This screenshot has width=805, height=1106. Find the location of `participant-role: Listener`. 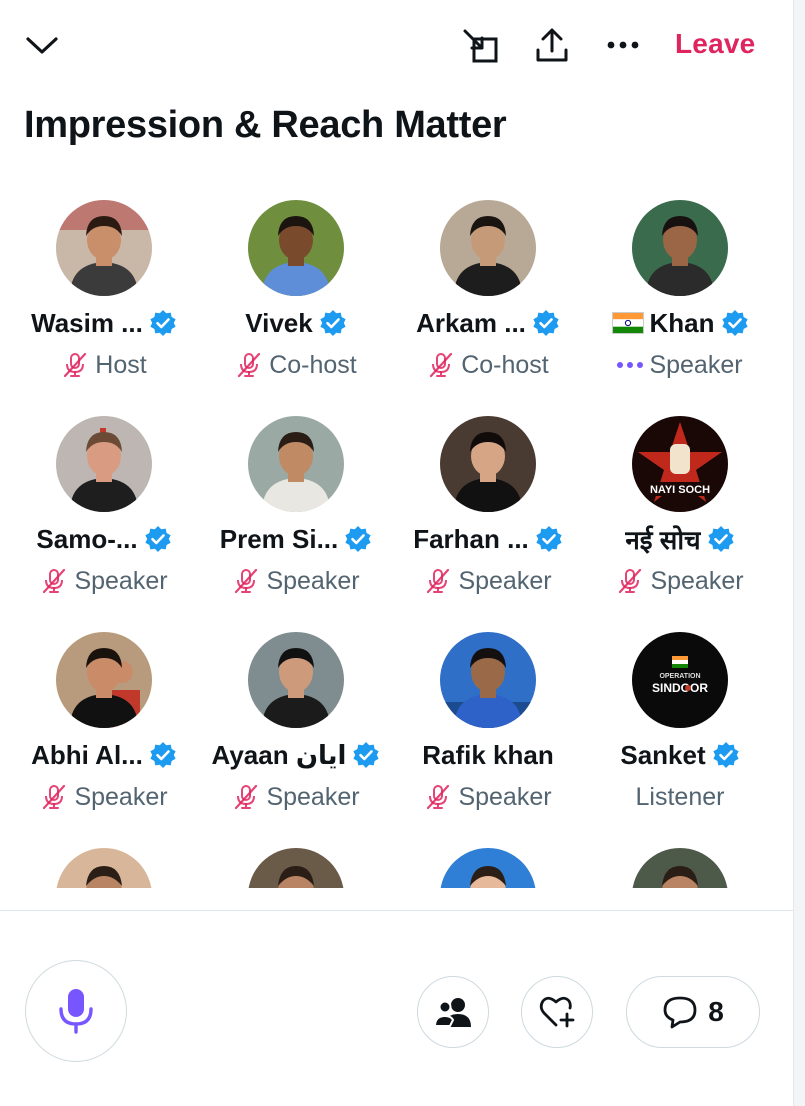

participant-role: Listener is located at coordinates (680, 796).